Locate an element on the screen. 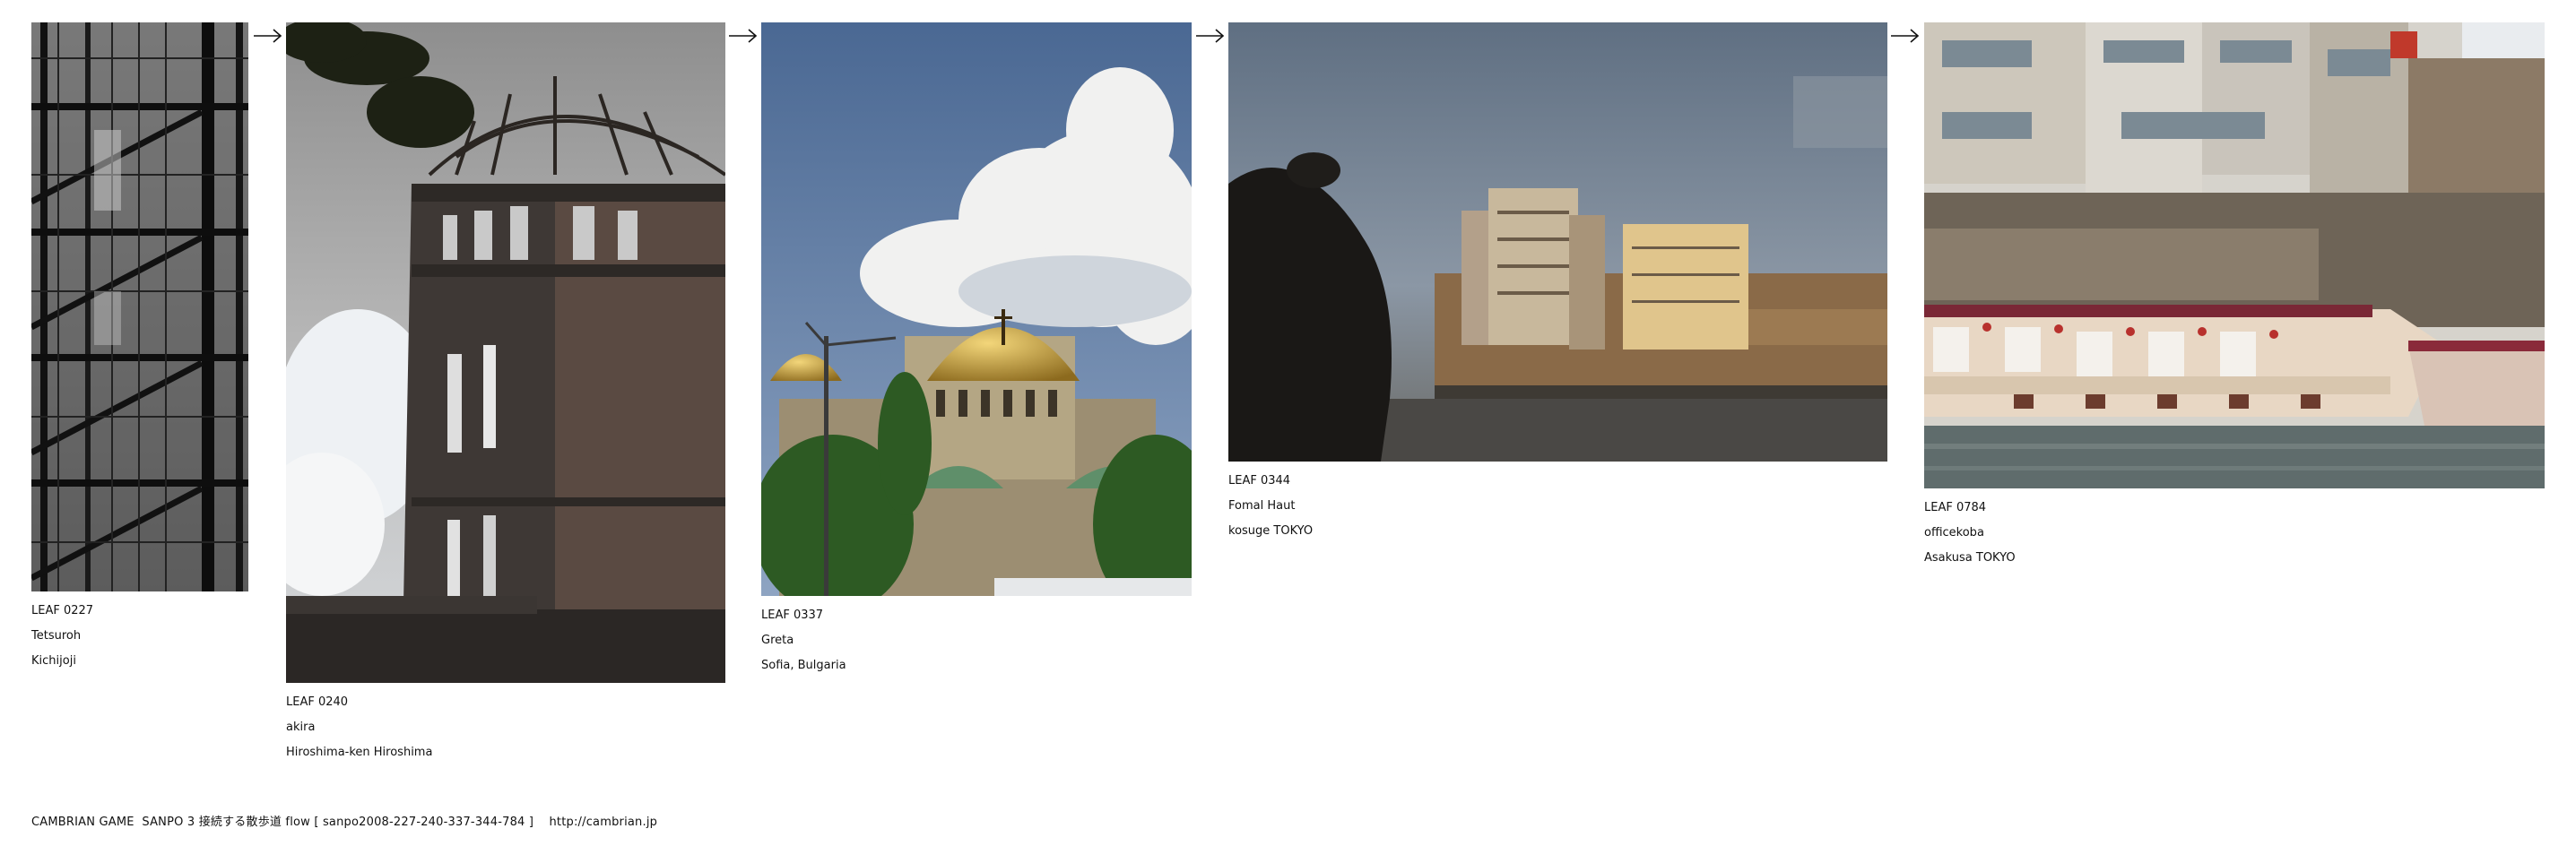 This screenshot has height=846, width=2576. leaf-caption: LEAF 0337 Greta Sofia, Bulgaria is located at coordinates (803, 640).